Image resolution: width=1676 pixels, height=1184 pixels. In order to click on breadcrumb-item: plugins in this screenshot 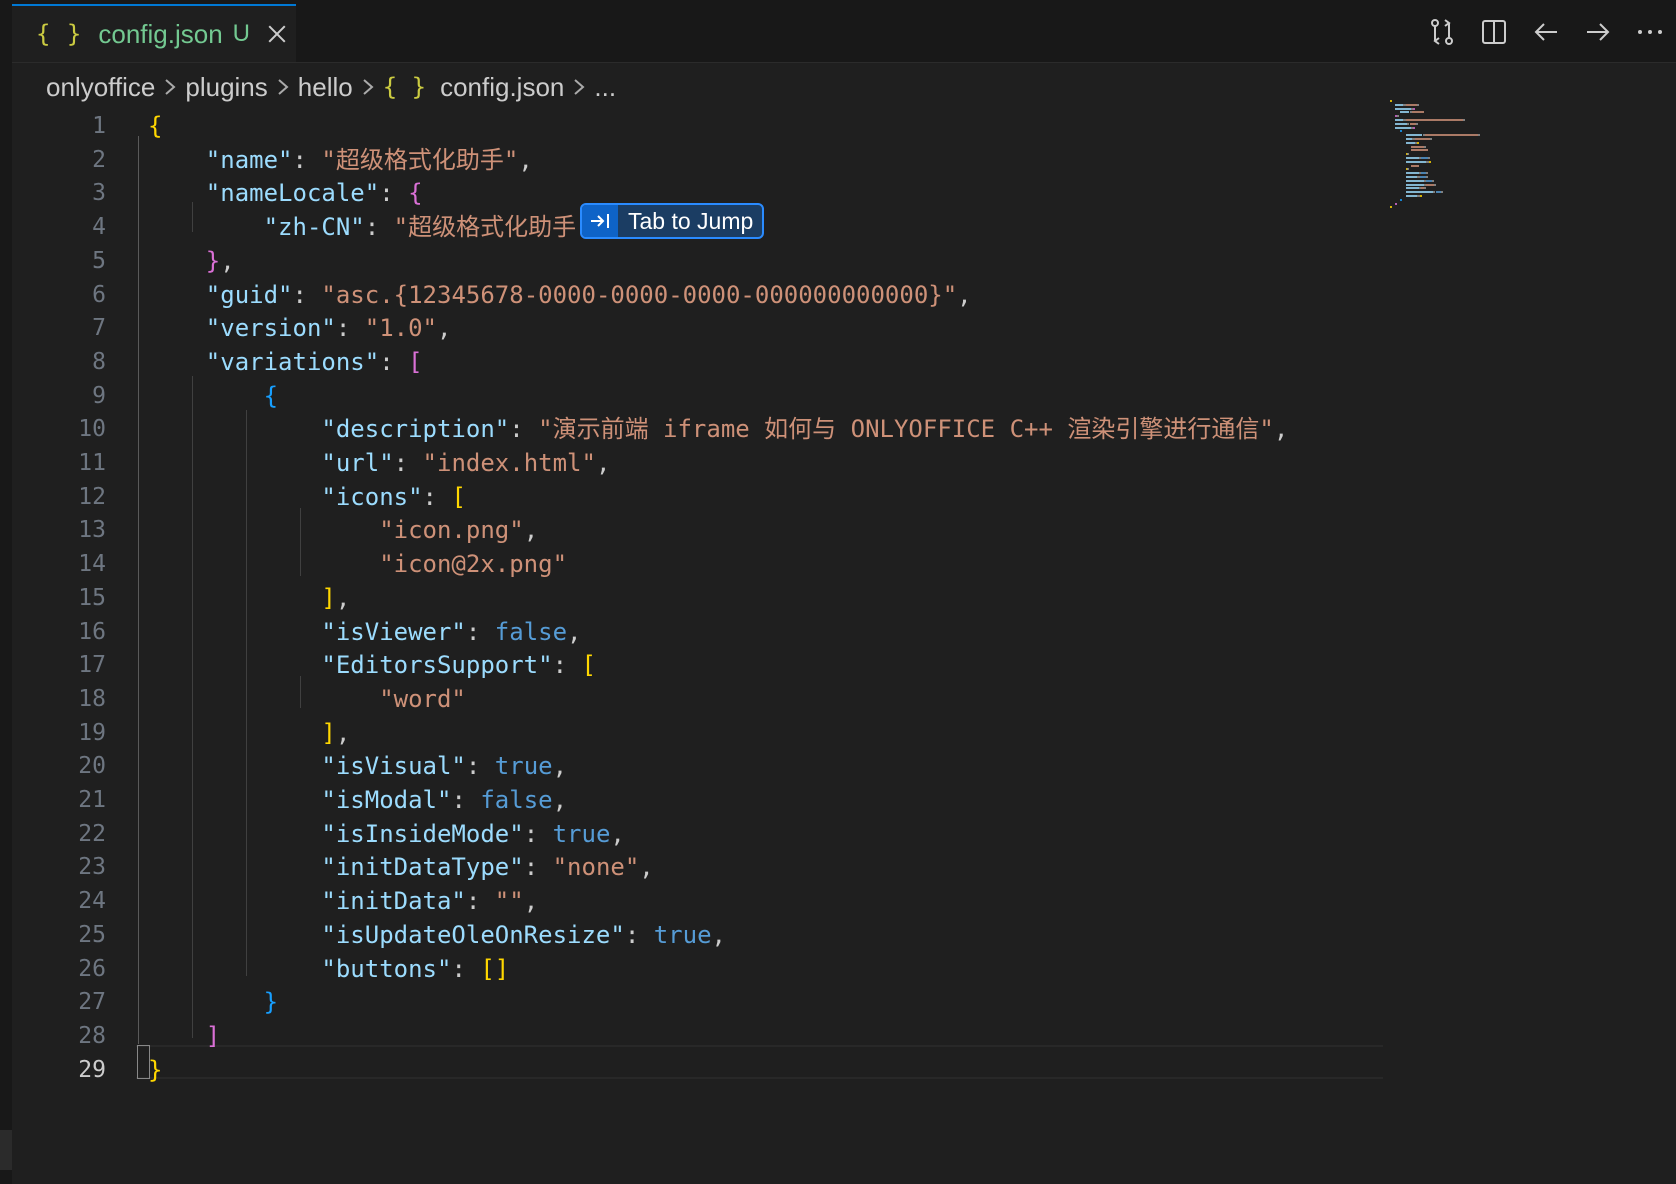, I will do `click(226, 87)`.